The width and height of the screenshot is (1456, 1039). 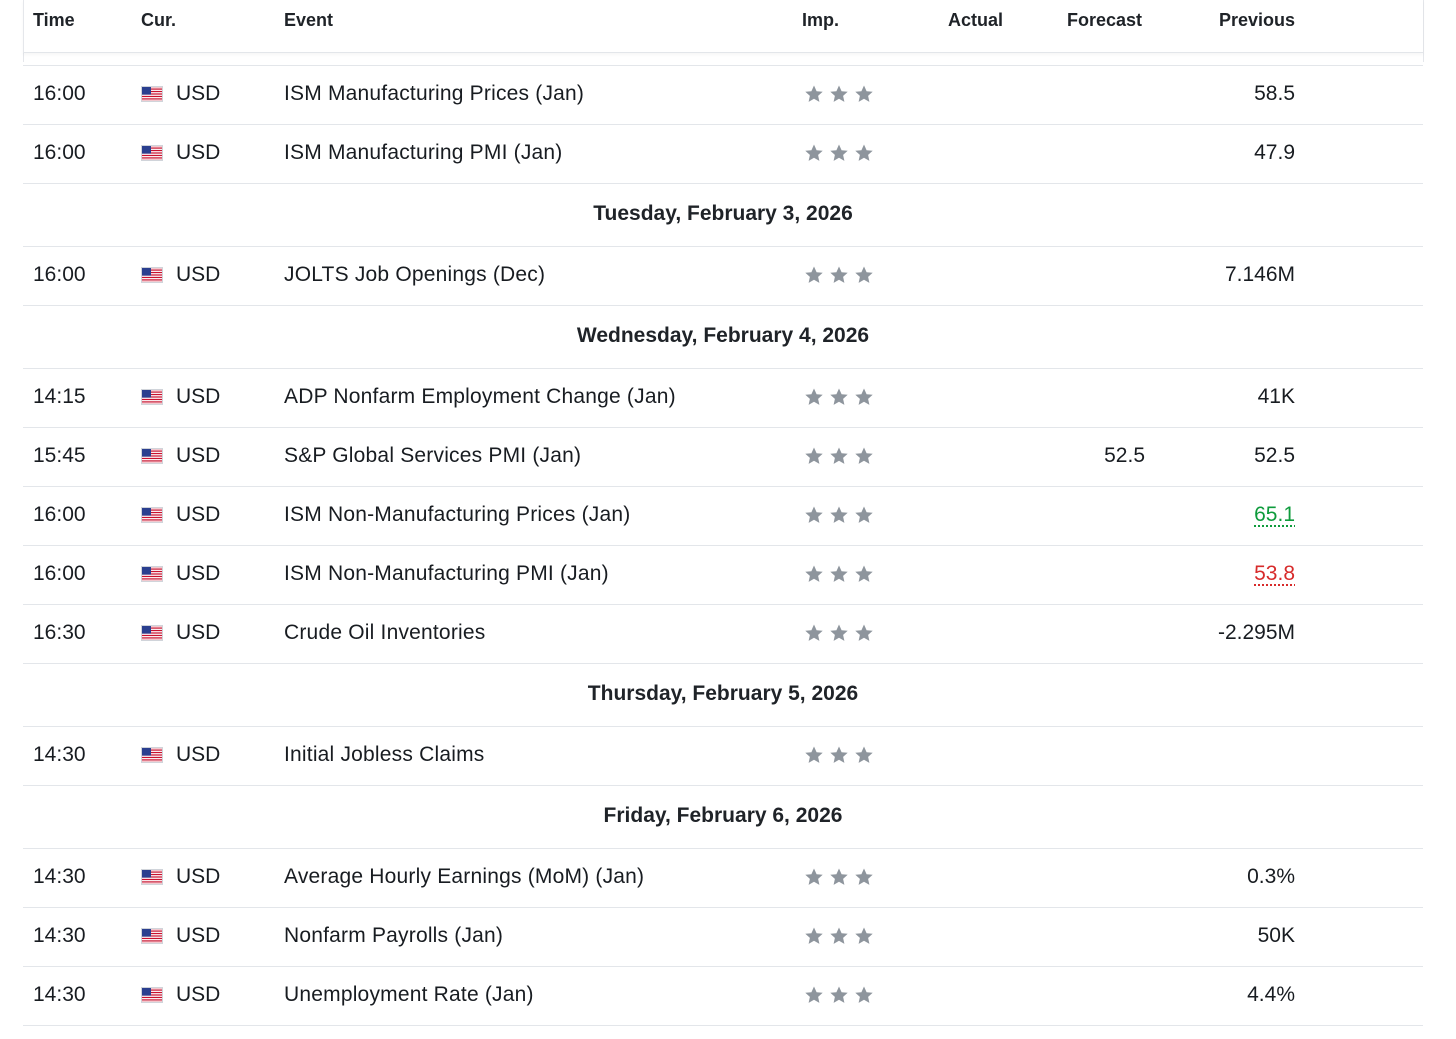 I want to click on event-name-link: JOLTS Job Openings (Dec), so click(x=414, y=275).